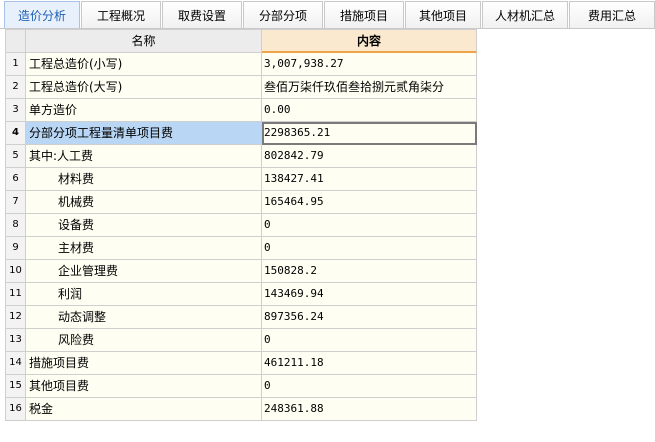 The height and width of the screenshot is (442, 655). I want to click on cell-value: 165464.95, so click(369, 202).